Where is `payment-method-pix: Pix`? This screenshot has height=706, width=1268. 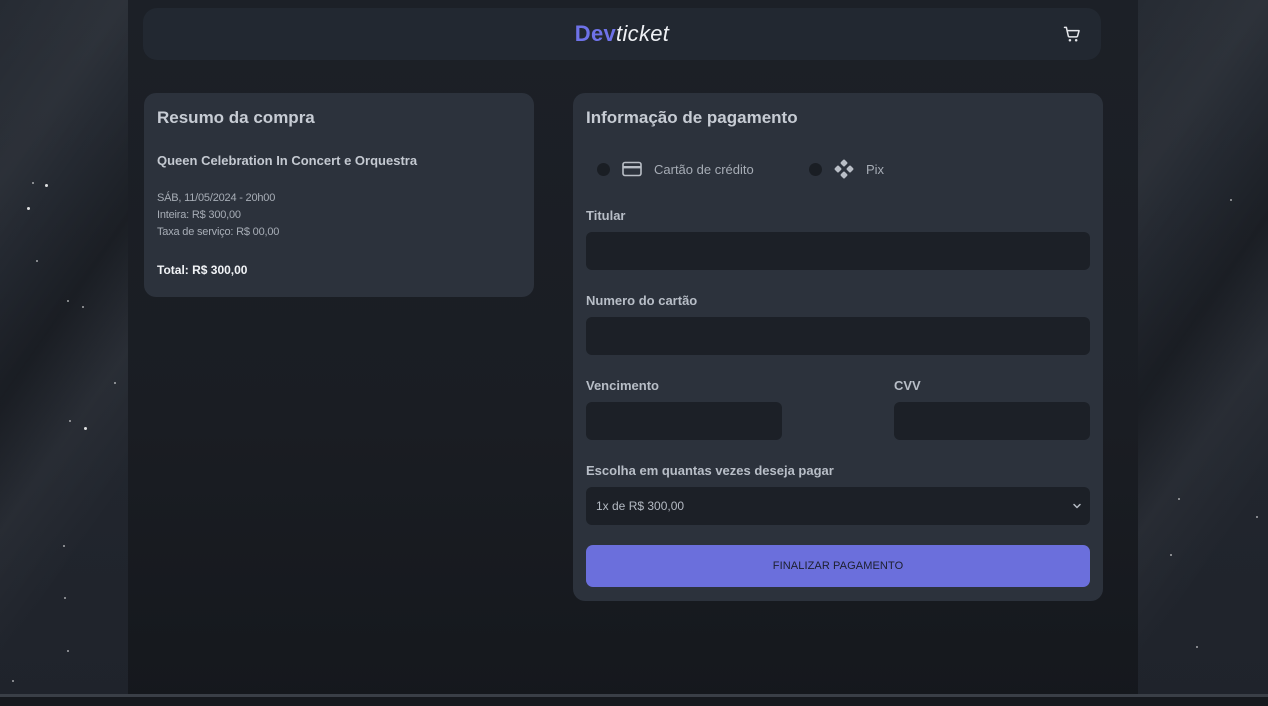 payment-method-pix: Pix is located at coordinates (846, 169).